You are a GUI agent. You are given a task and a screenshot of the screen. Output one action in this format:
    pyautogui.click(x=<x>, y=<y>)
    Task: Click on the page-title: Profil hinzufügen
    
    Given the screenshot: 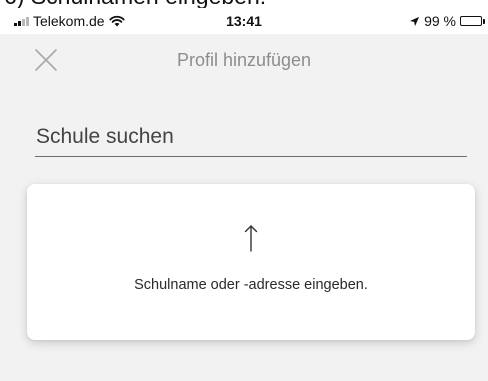 What is the action you would take?
    pyautogui.click(x=244, y=60)
    